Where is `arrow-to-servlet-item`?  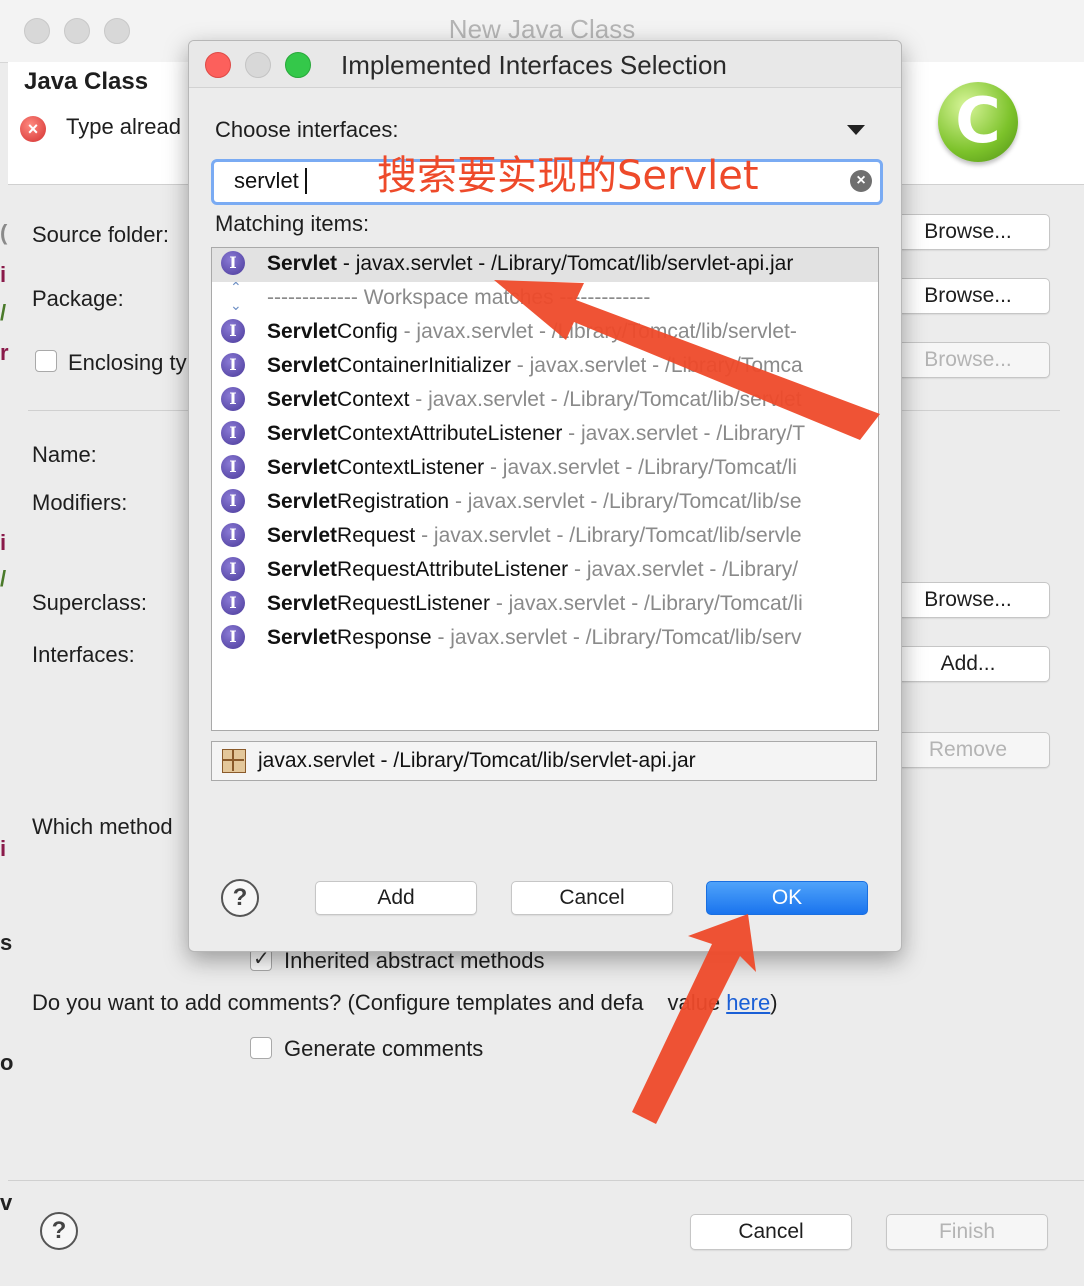
arrow-to-servlet-item is located at coordinates (687, 360).